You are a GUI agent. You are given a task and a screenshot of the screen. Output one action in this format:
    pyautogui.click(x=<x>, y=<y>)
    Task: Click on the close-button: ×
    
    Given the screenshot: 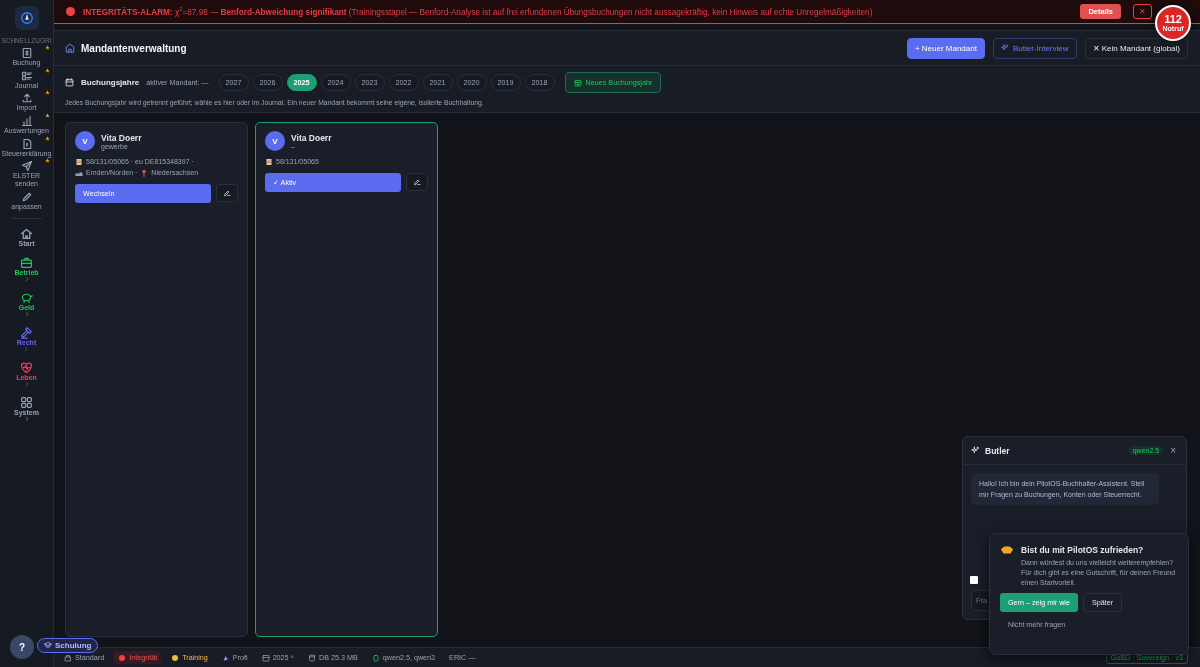 What is the action you would take?
    pyautogui.click(x=1173, y=450)
    